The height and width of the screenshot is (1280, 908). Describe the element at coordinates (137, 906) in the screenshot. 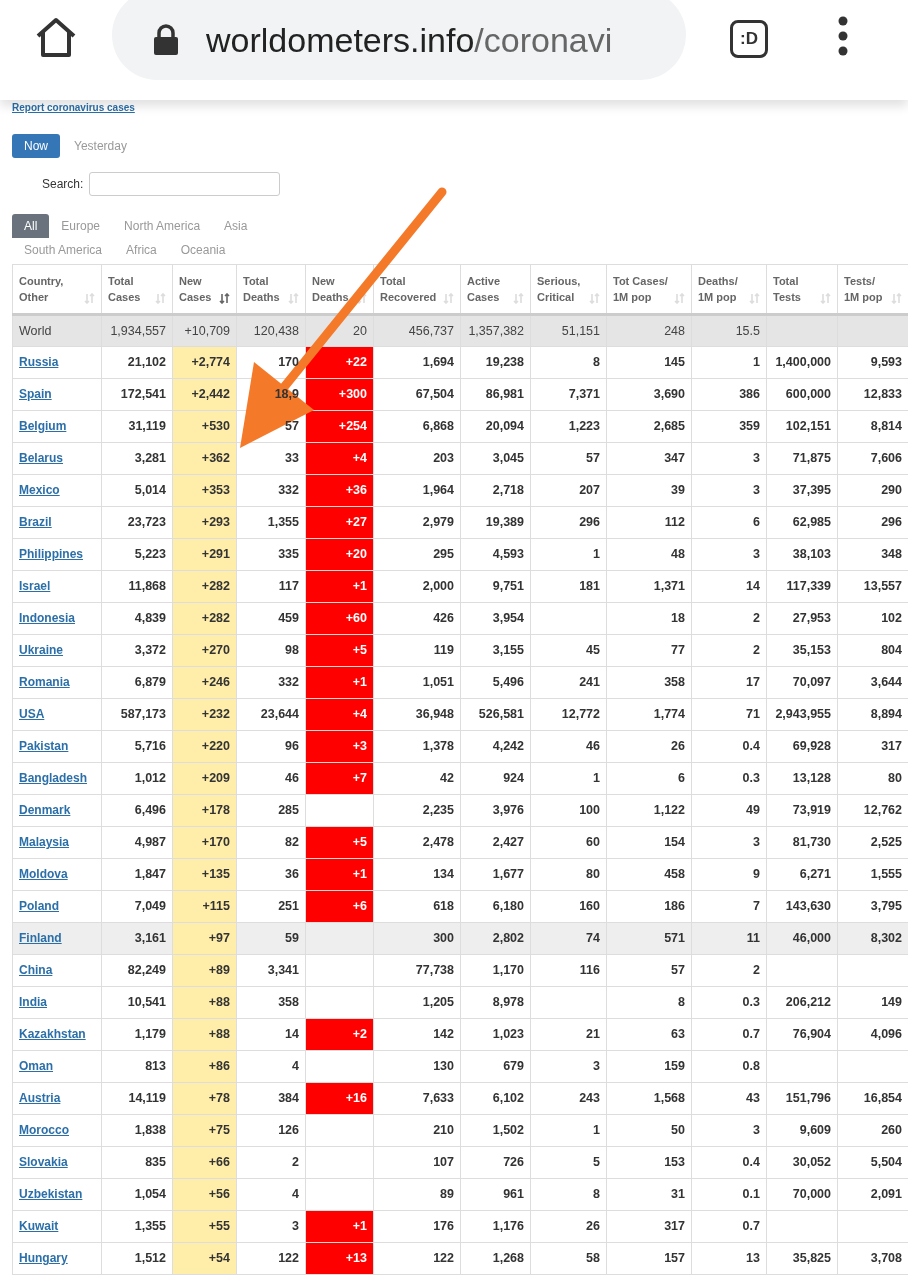

I see `table-cell: 7,049` at that location.